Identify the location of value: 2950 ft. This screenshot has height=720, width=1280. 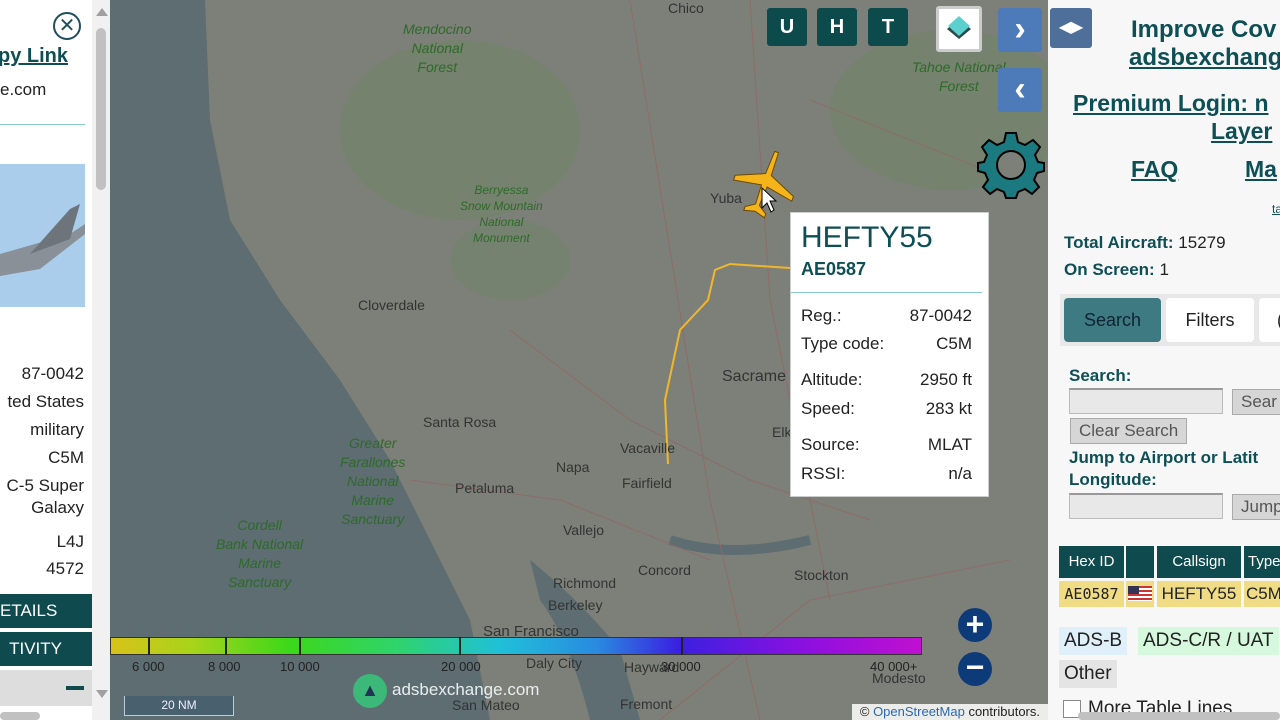
(946, 379).